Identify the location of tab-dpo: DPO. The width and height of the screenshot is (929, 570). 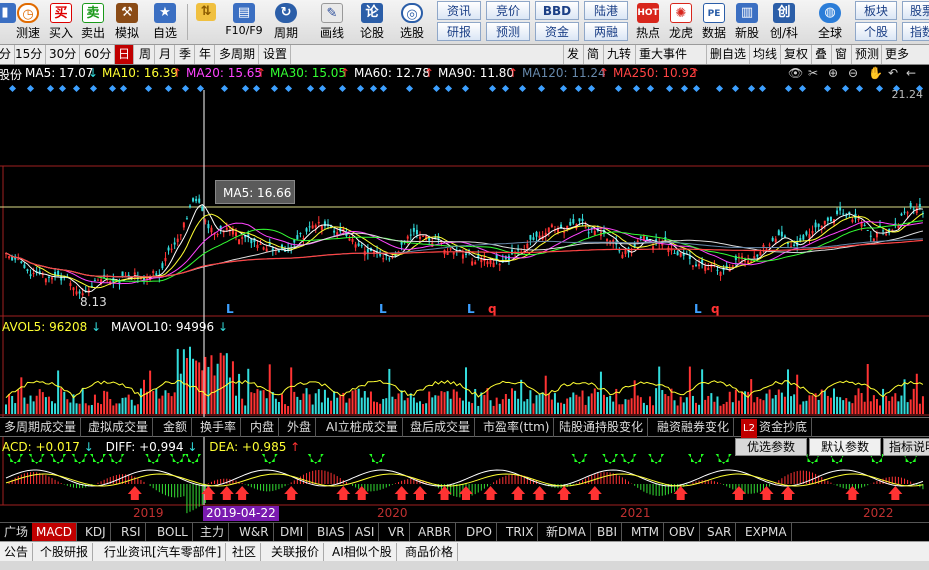
(479, 532).